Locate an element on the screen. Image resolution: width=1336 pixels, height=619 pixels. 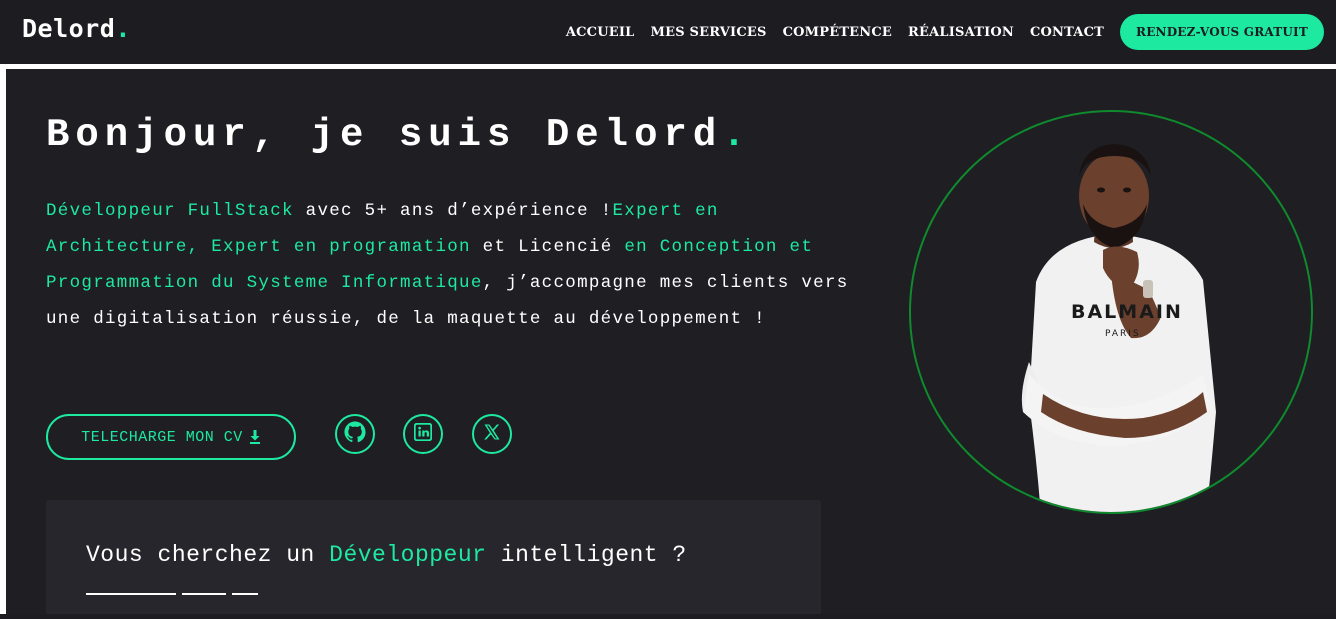
brand-name: Delord is located at coordinates (69, 28).